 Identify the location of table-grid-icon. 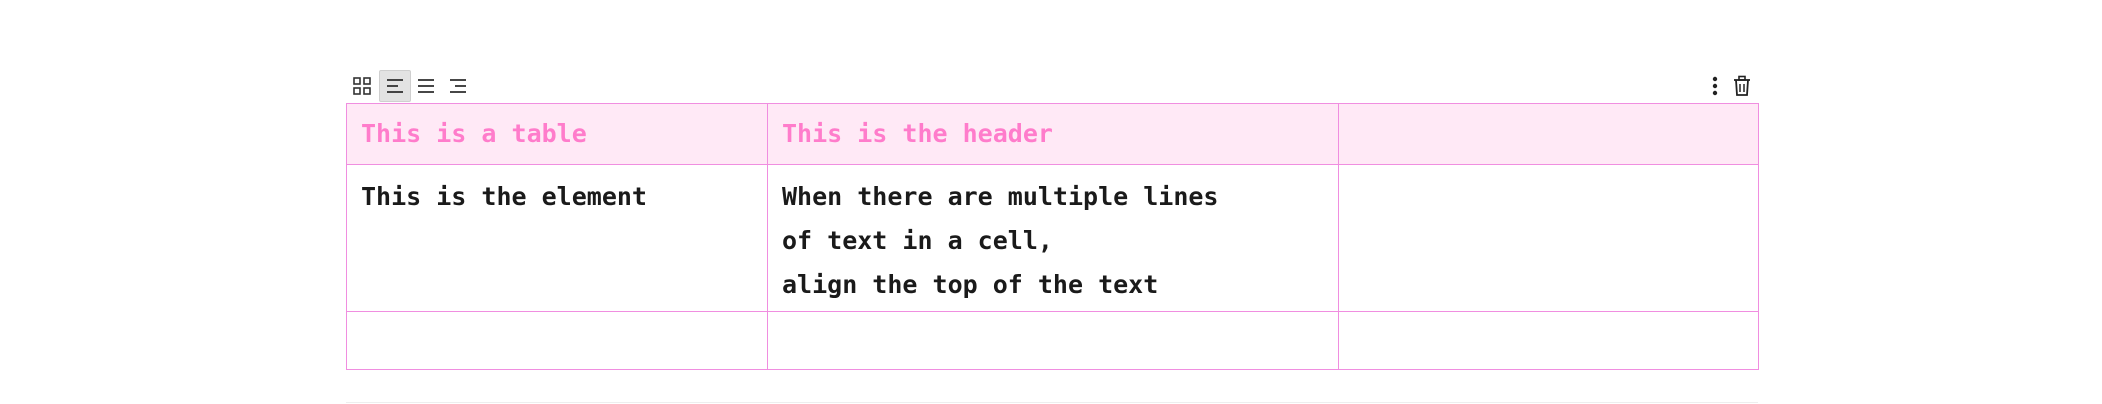
(362, 86).